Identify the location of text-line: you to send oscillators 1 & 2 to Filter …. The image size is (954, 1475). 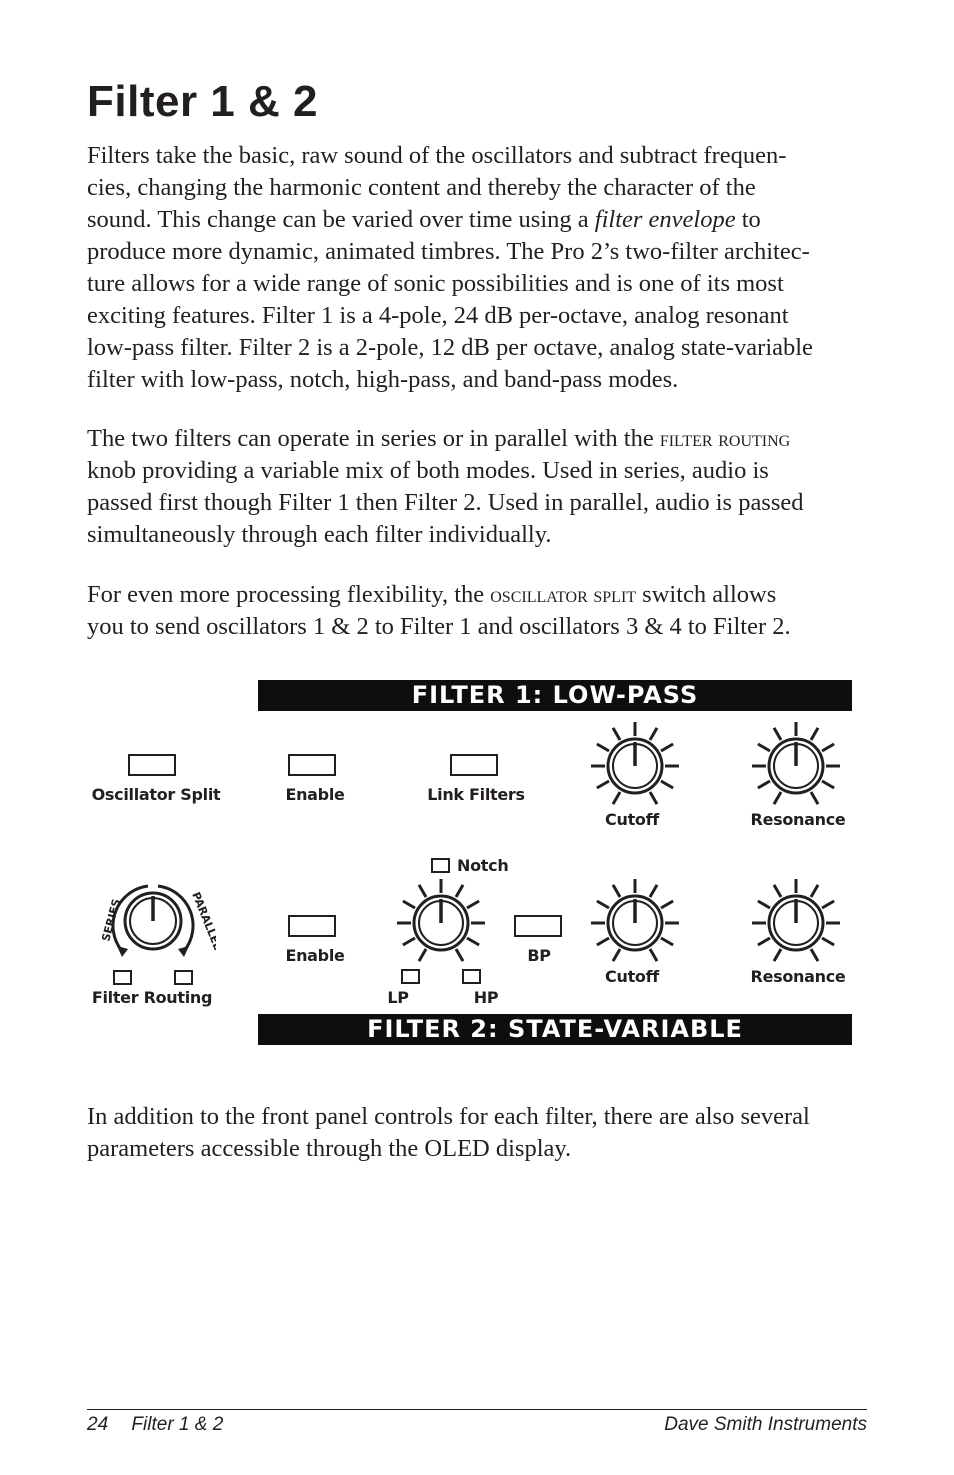
(439, 626).